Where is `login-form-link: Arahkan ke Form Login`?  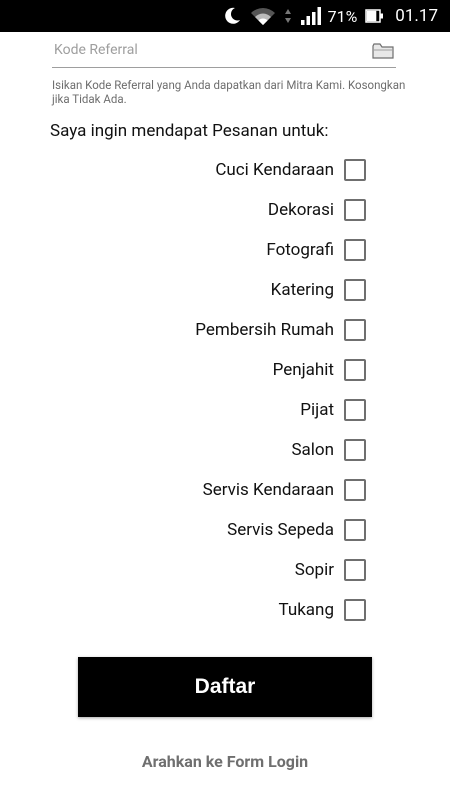
login-form-link: Arahkan ke Form Login is located at coordinates (225, 761).